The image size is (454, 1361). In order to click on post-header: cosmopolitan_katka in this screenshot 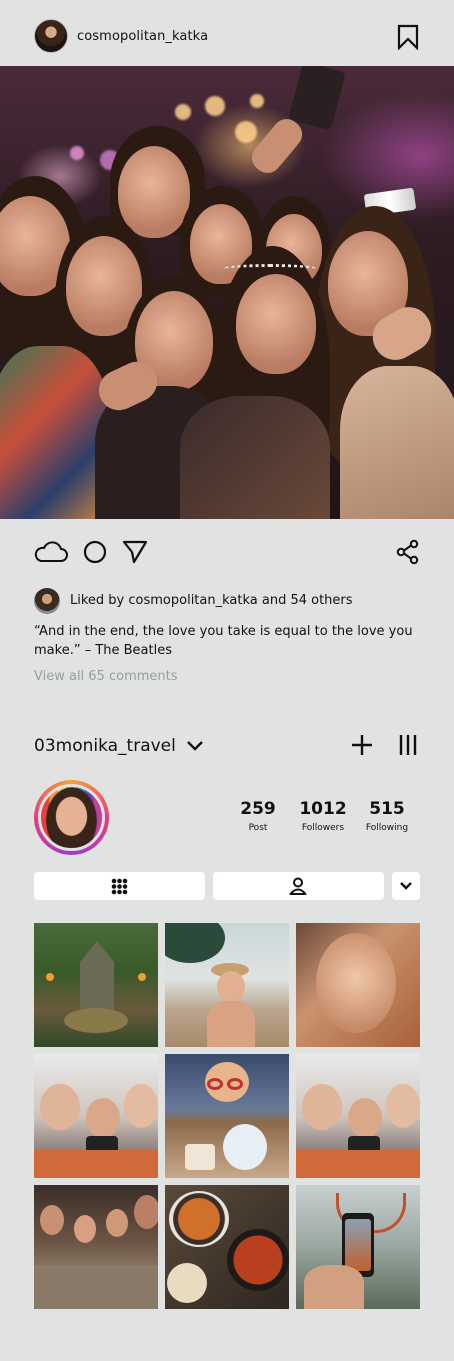, I will do `click(227, 33)`.